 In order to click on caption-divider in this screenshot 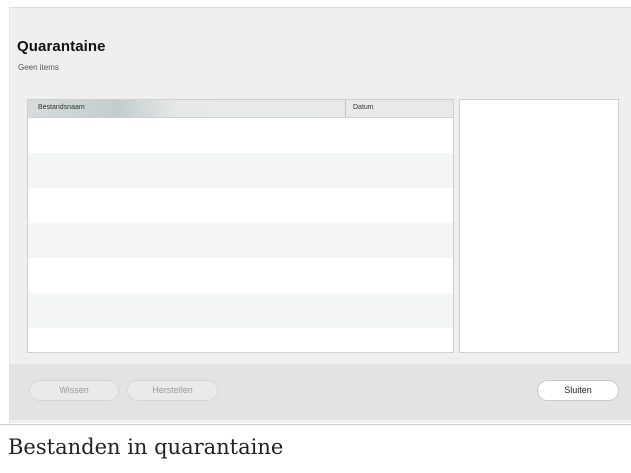, I will do `click(315, 424)`.